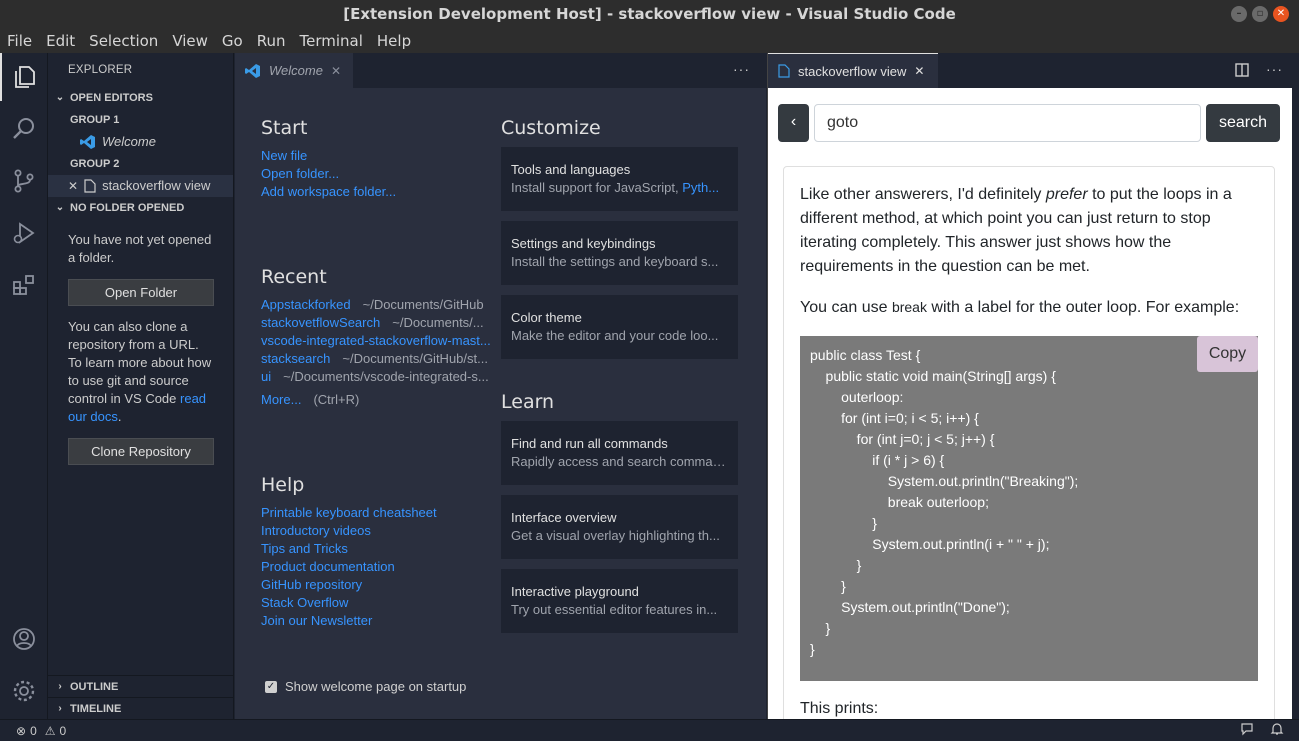 This screenshot has width=1299, height=741. I want to click on warning-count: 0, so click(63, 731).